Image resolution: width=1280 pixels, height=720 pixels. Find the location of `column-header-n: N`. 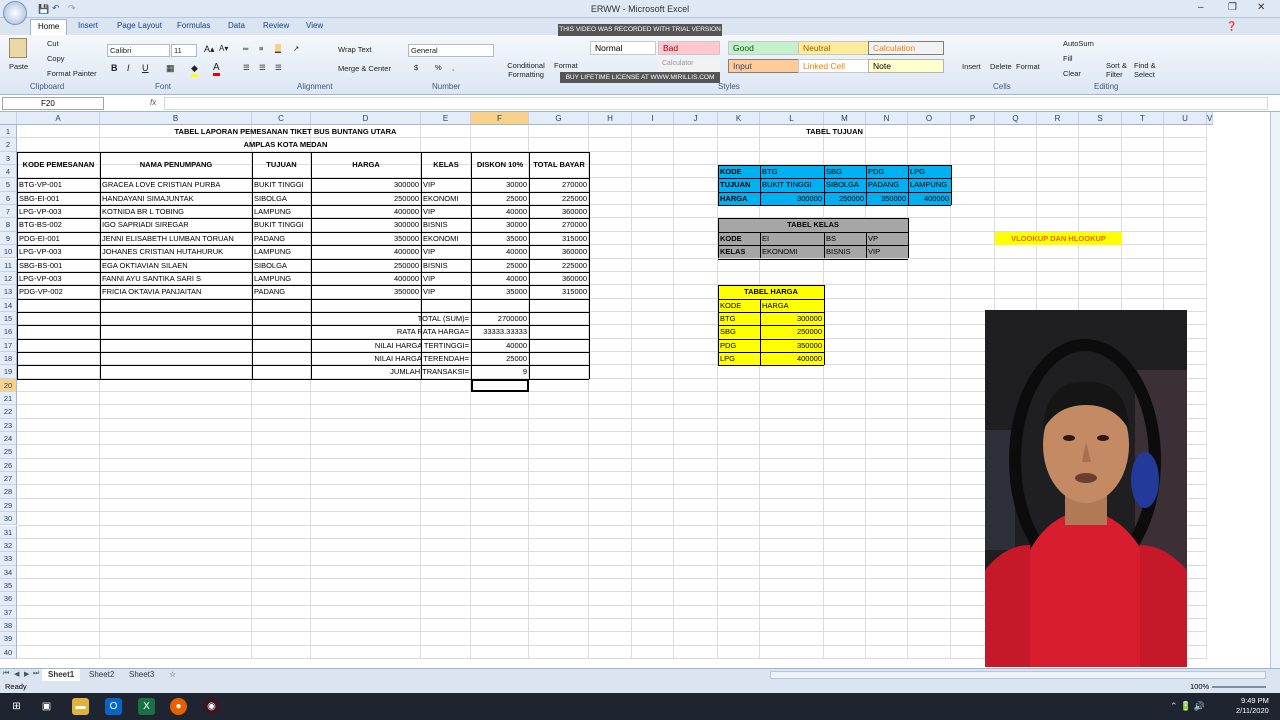

column-header-n: N is located at coordinates (887, 118).